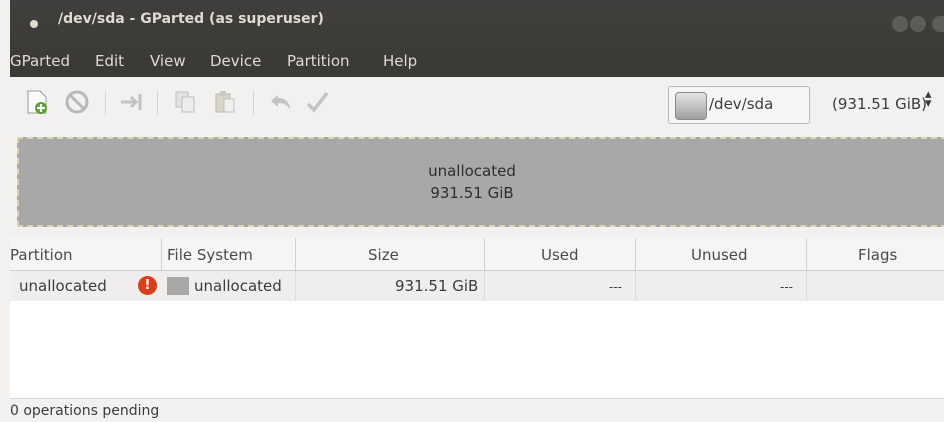 The image size is (944, 422). What do you see at coordinates (437, 286) in the screenshot?
I see `cell-size: 931.51 GiB` at bounding box center [437, 286].